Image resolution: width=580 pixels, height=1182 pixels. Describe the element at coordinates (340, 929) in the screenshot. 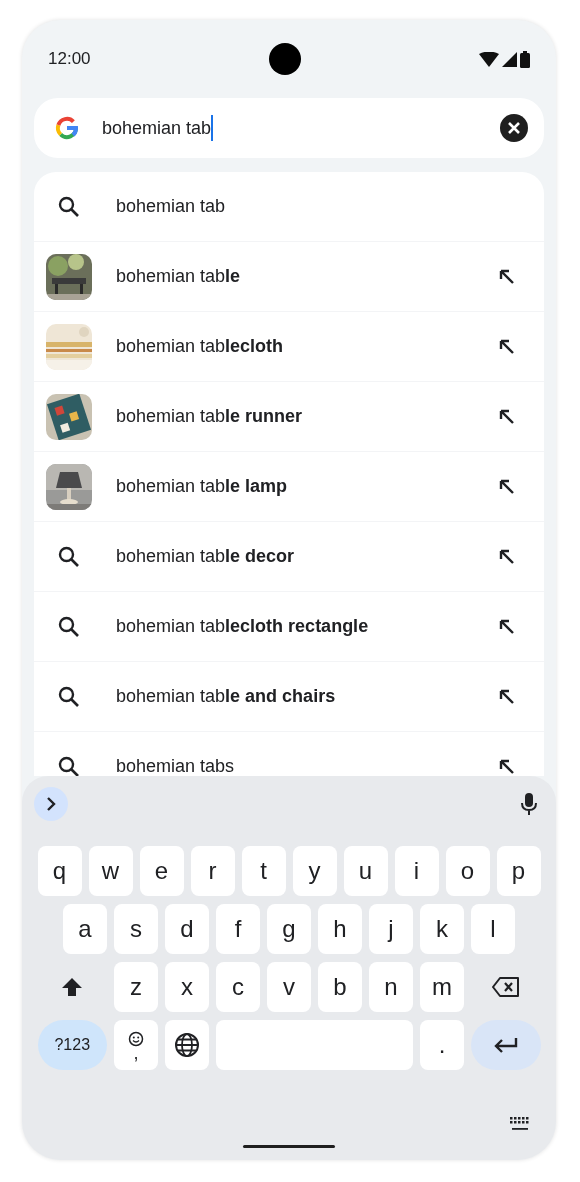

I see `key: h` at that location.